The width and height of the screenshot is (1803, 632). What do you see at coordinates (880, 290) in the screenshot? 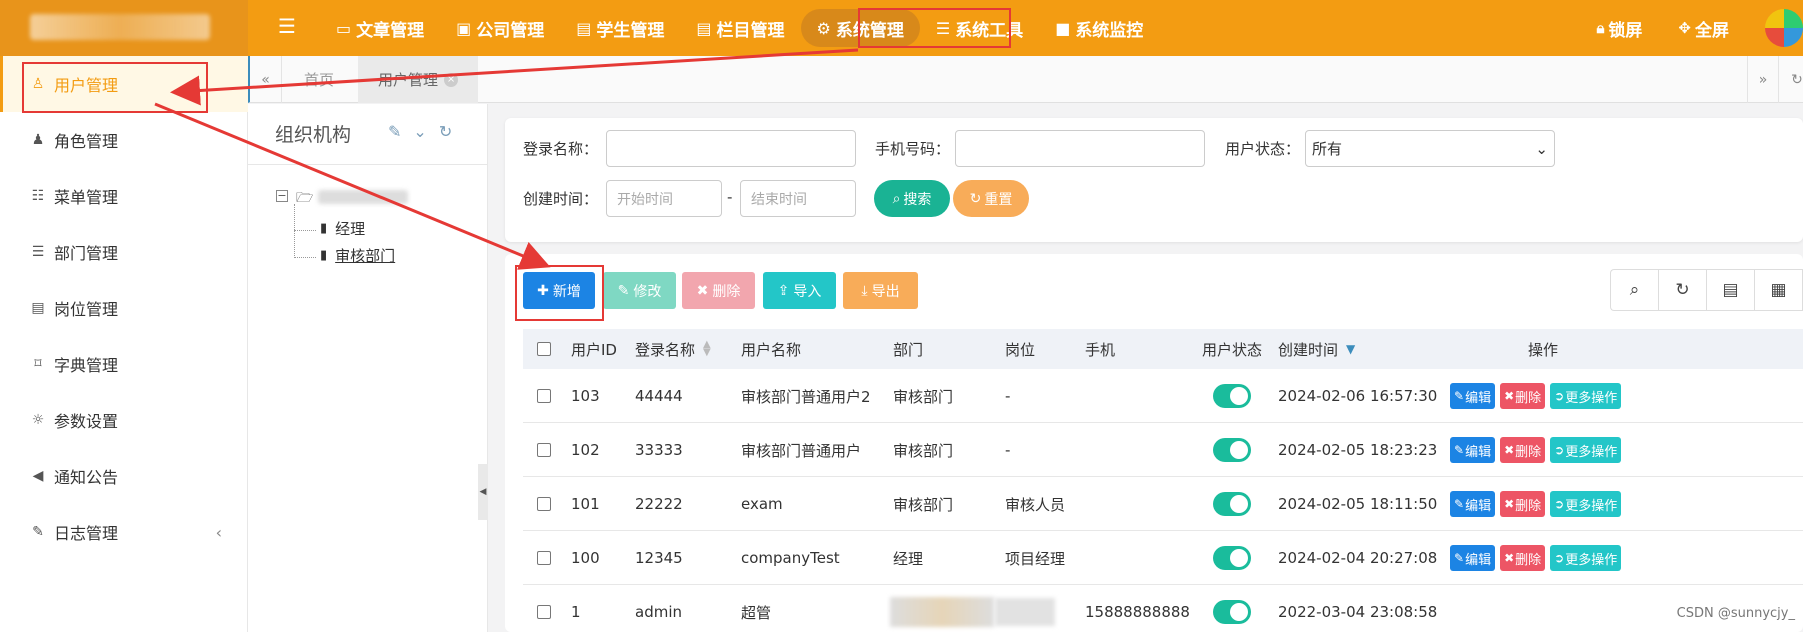
I see `export-button: ⤓ 导出` at bounding box center [880, 290].